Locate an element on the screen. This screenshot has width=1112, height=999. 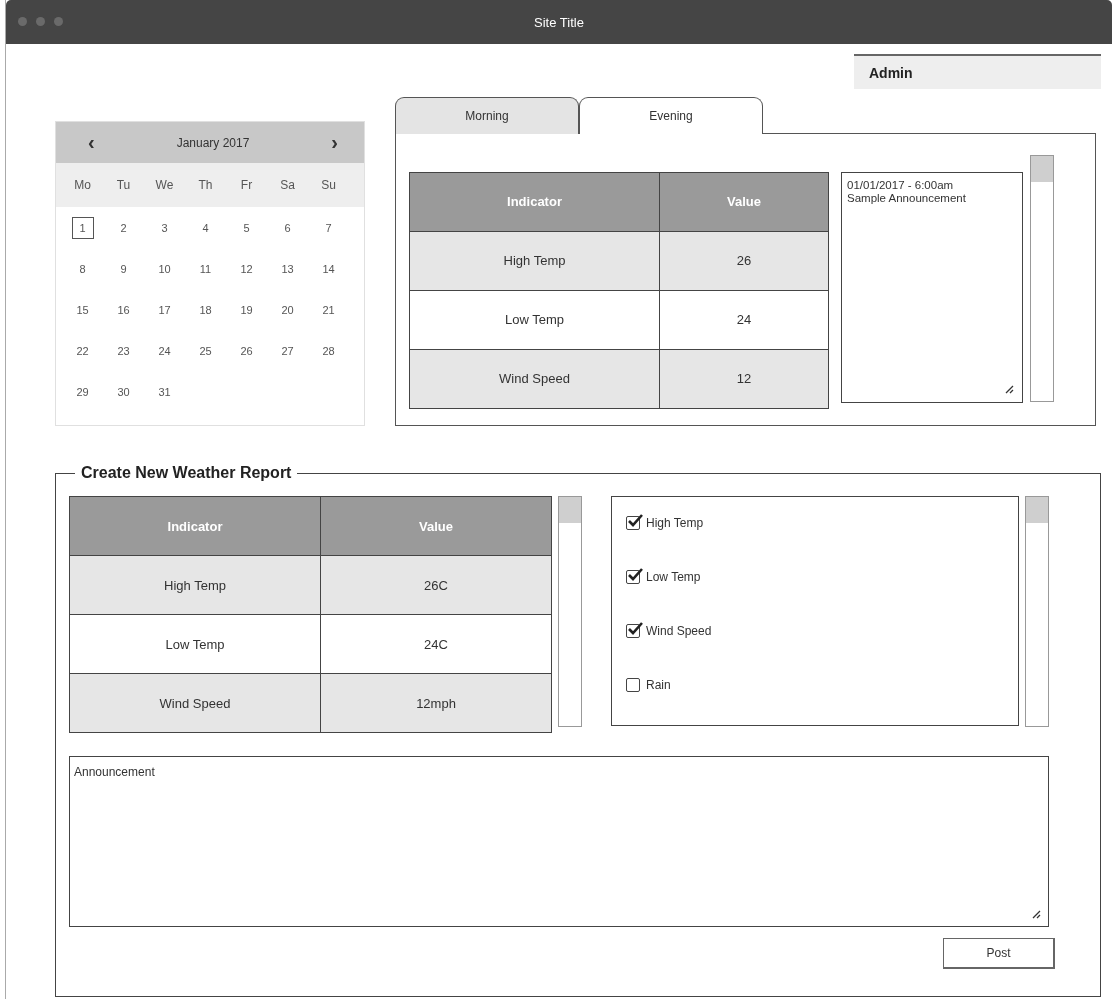
table-cell: 24C is located at coordinates (436, 644).